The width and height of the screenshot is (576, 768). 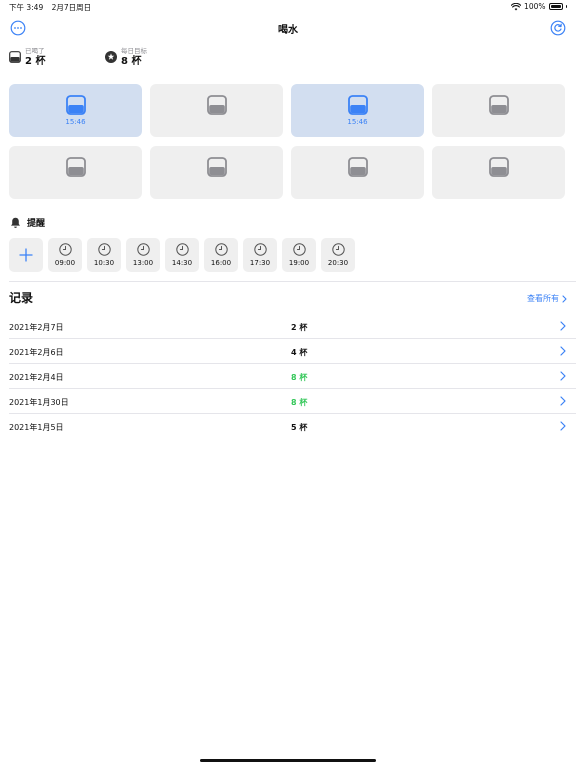 I want to click on drank-value: 2 杯, so click(x=35, y=61).